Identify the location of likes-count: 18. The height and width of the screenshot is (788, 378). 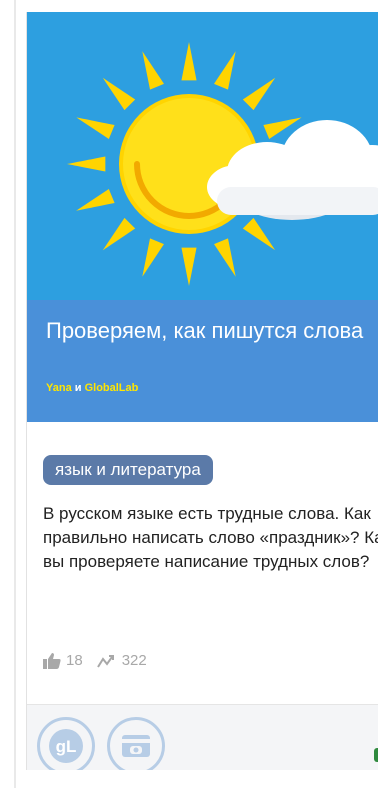
(74, 660).